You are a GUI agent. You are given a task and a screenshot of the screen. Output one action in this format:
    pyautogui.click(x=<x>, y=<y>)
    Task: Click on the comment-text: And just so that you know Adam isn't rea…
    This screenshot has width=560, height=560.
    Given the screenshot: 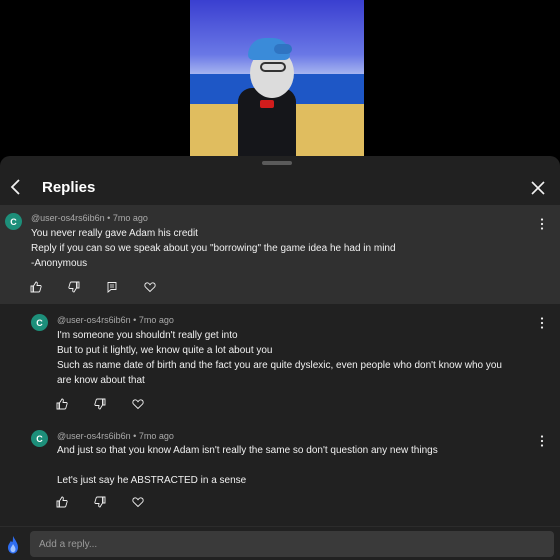 What is the action you would take?
    pyautogui.click(x=247, y=465)
    